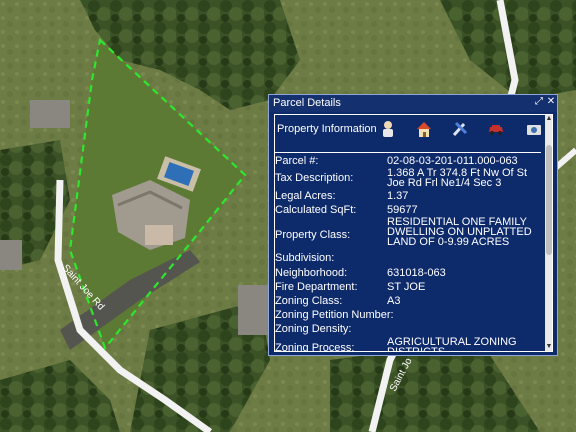 Image resolution: width=576 pixels, height=432 pixels. Describe the element at coordinates (534, 129) in the screenshot. I see `camera-icon` at that location.